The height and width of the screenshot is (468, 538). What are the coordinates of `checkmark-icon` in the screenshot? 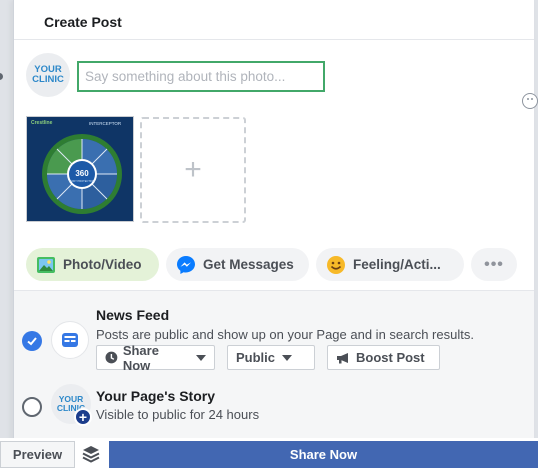 It's located at (32, 341).